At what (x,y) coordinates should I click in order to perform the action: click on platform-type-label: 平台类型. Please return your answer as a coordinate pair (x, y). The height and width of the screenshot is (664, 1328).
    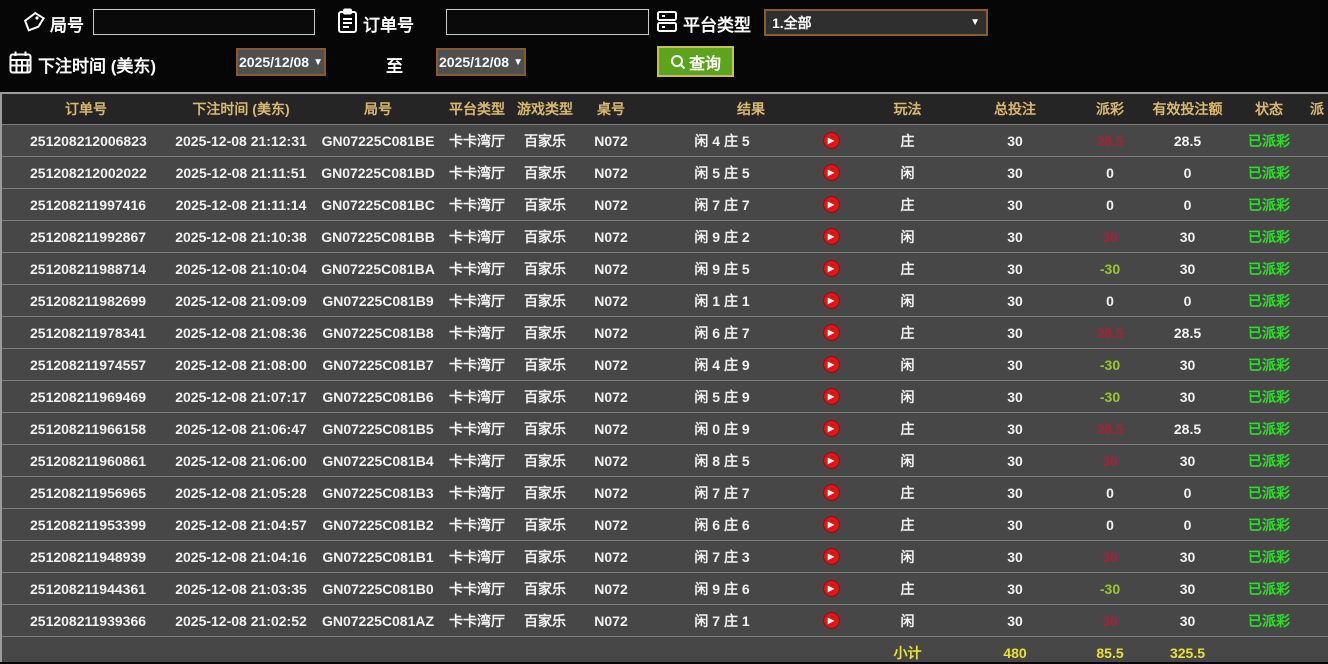
    Looking at the image, I should click on (717, 25).